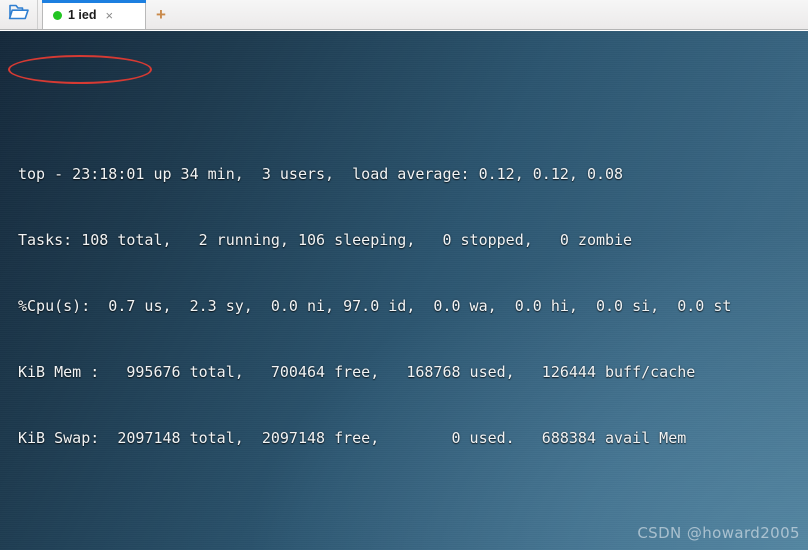 This screenshot has height=550, width=808. I want to click on tab-title: 1 ied, so click(82, 15).